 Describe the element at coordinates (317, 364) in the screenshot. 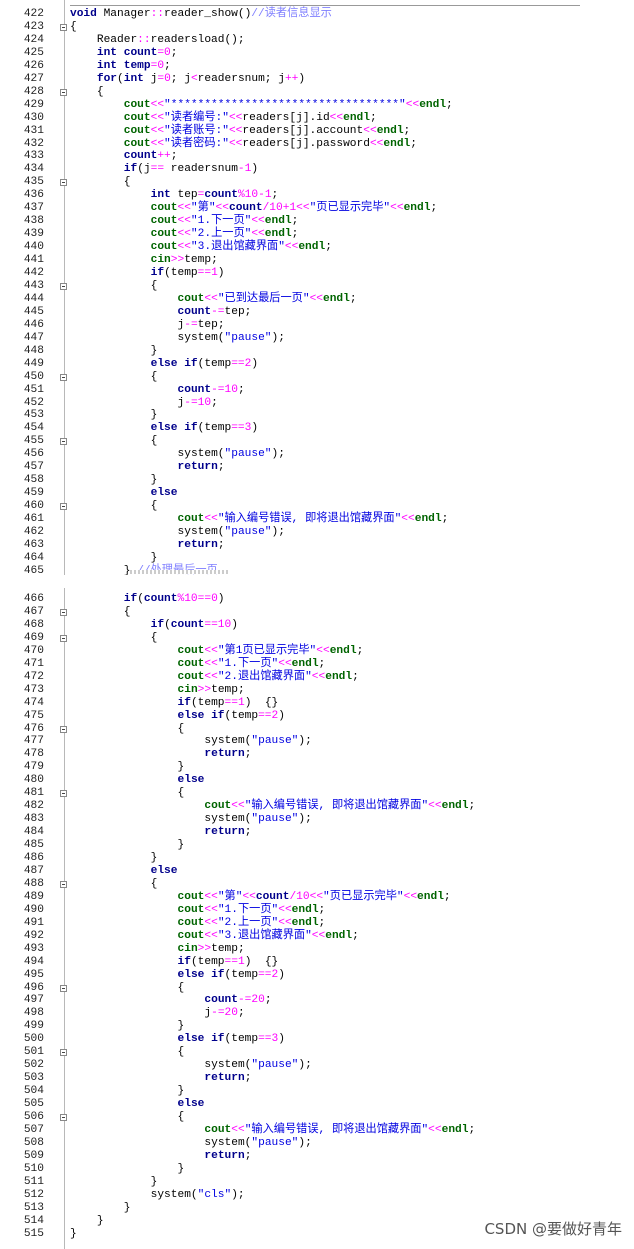

I see `code-line: 449 else if(temp==2)` at that location.